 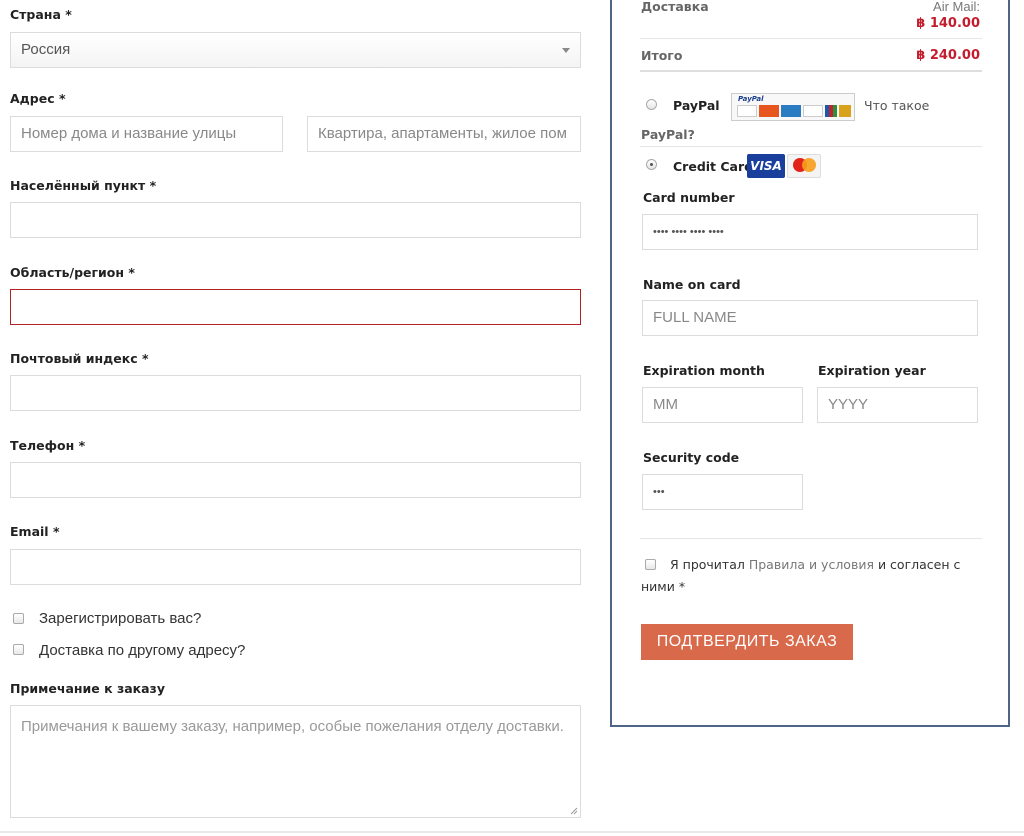 I want to click on paypal-divider, so click(x=811, y=146).